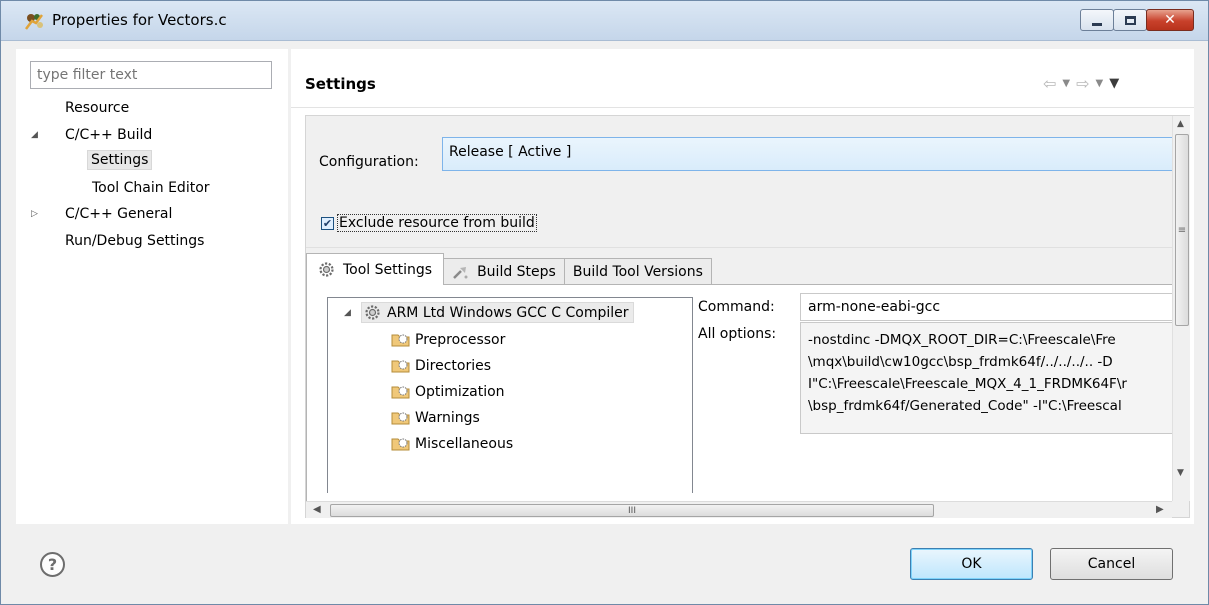 The height and width of the screenshot is (605, 1209). I want to click on tool-tree-item-label: Optimization, so click(460, 391).